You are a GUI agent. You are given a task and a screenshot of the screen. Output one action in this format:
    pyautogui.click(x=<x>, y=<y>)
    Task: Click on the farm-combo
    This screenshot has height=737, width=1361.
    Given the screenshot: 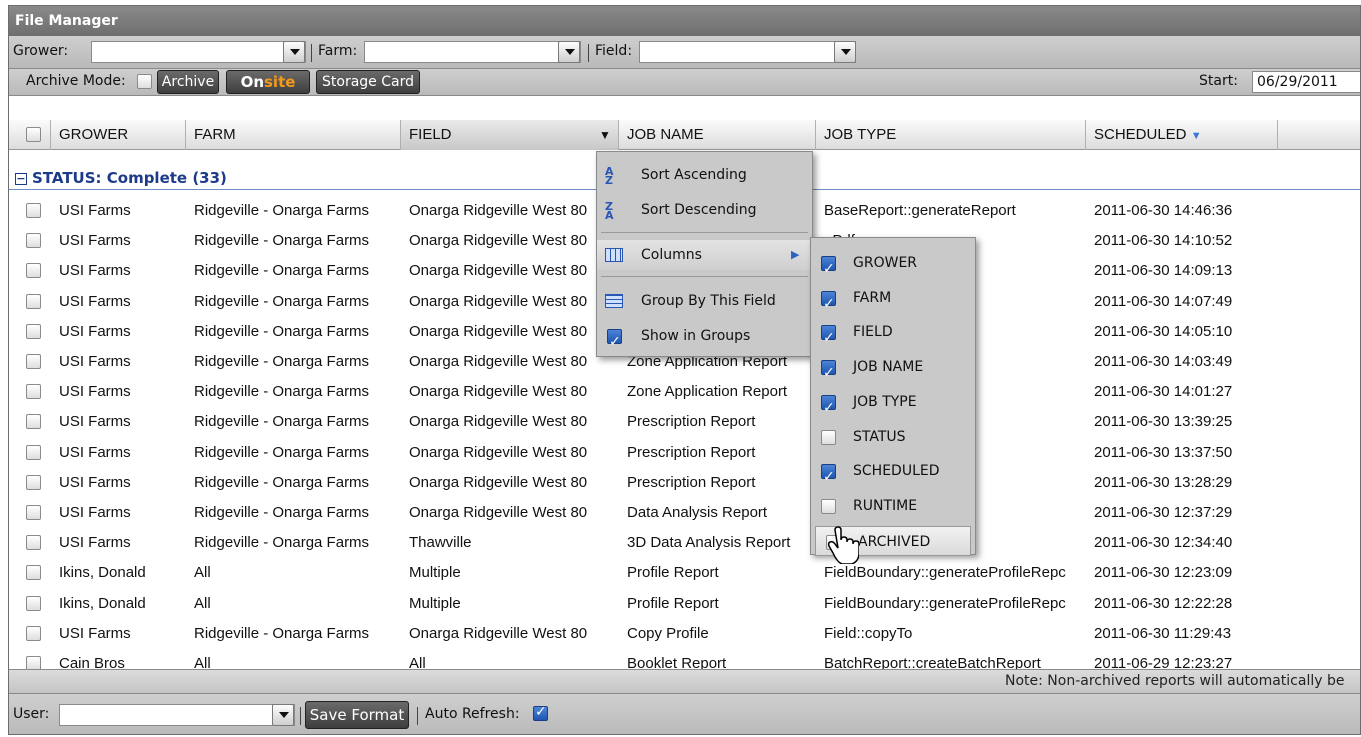 What is the action you would take?
    pyautogui.click(x=472, y=52)
    